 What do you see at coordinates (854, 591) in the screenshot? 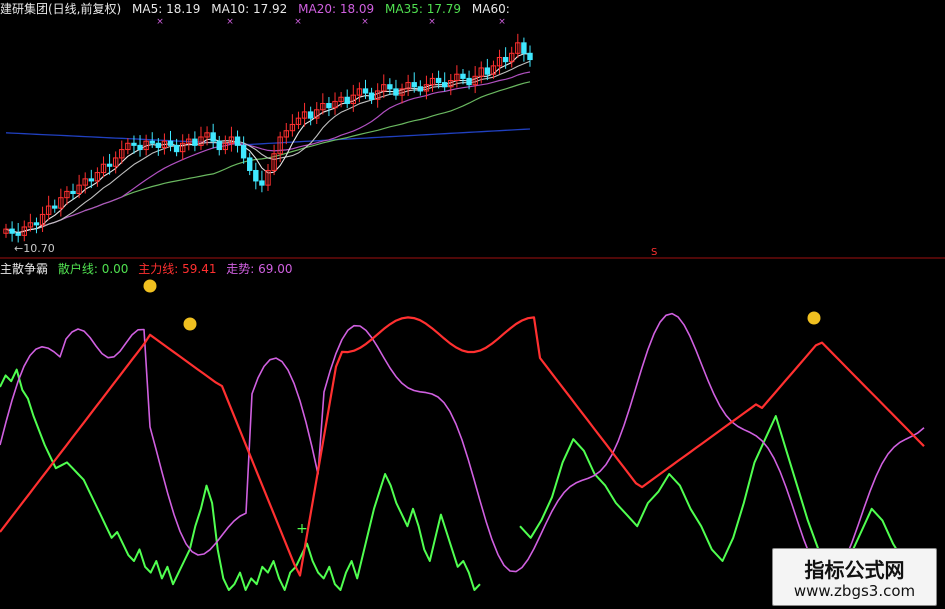
I see `watermark-url: www.zbgs3.com` at bounding box center [854, 591].